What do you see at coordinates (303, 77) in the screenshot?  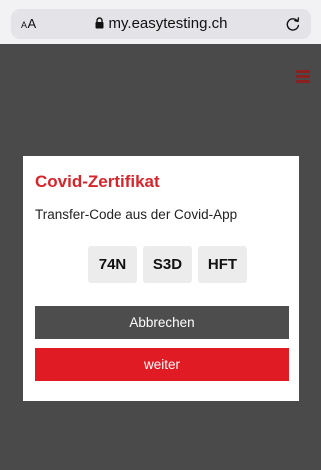 I see `hamburger-icon` at bounding box center [303, 77].